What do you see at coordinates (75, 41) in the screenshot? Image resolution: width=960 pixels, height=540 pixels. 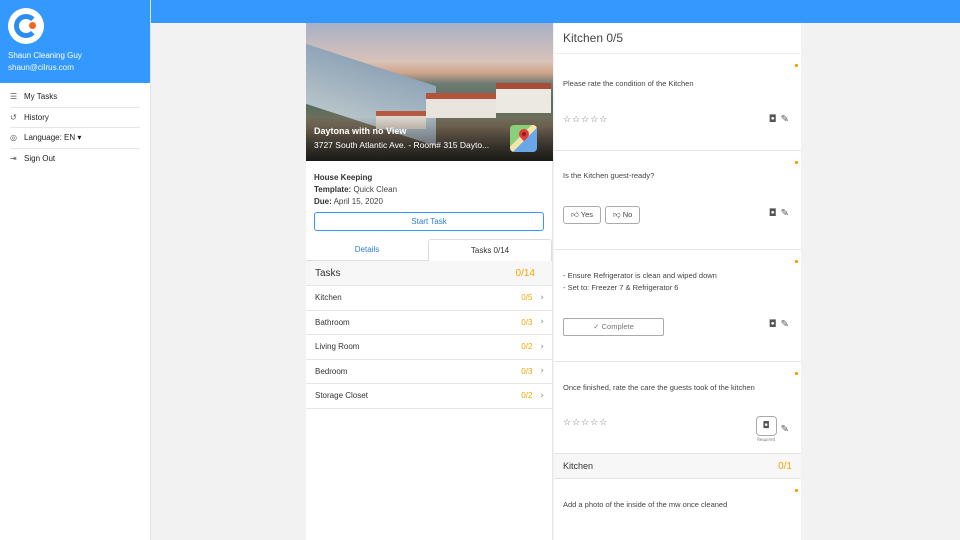 I see `sidebar-header: Shaun Cleaning Guy shaun@cilrus.com` at bounding box center [75, 41].